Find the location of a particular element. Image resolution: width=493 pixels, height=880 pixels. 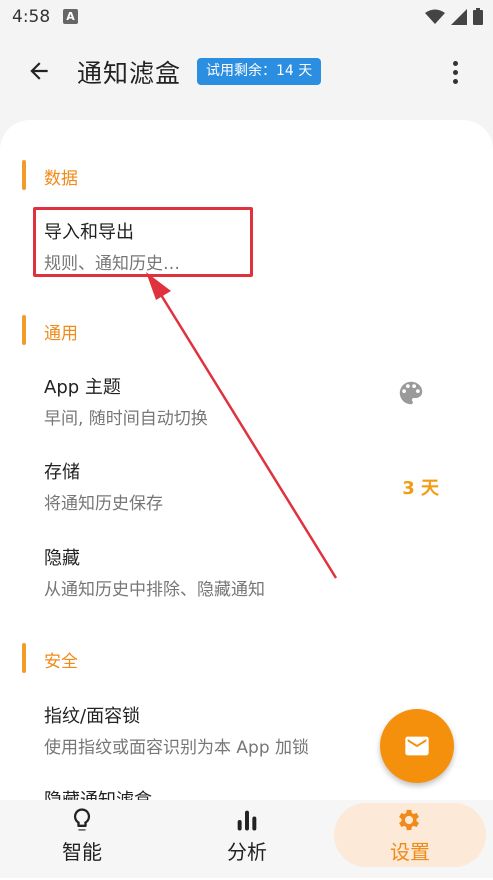

status-bar: 4:58 A is located at coordinates (246, 17).